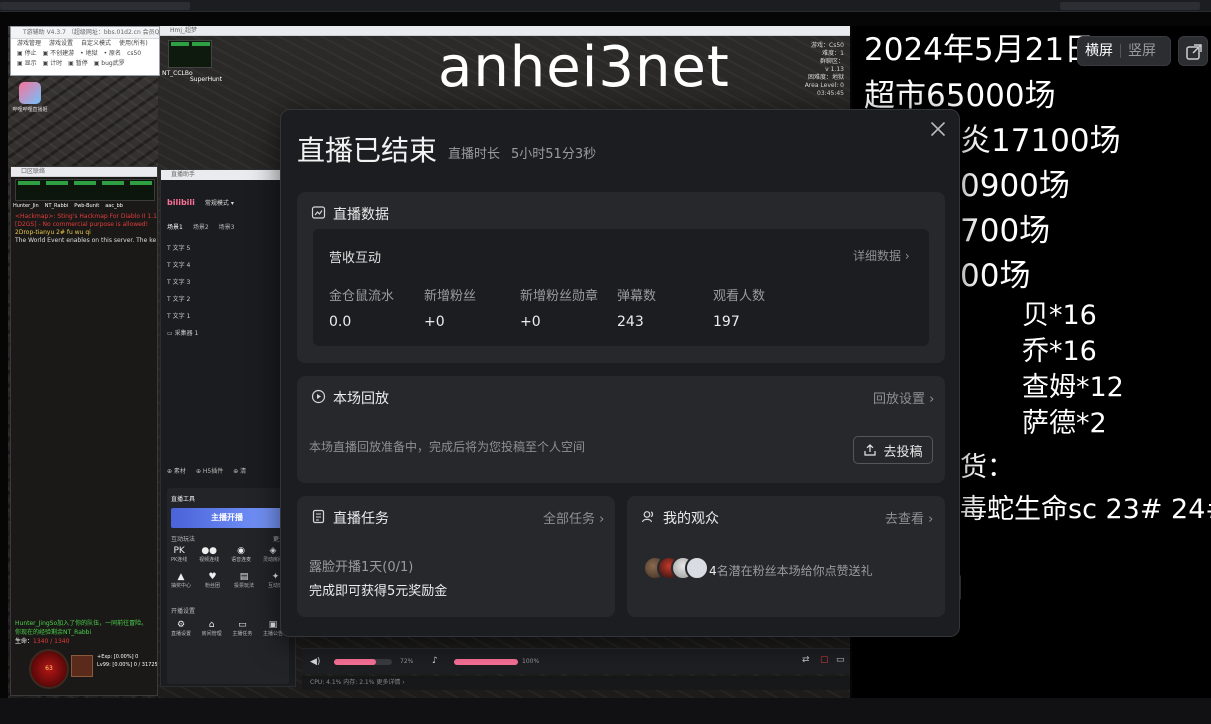 This screenshot has height=724, width=1211. Describe the element at coordinates (239, 470) in the screenshot. I see `clear-button: ⊕ 清` at that location.